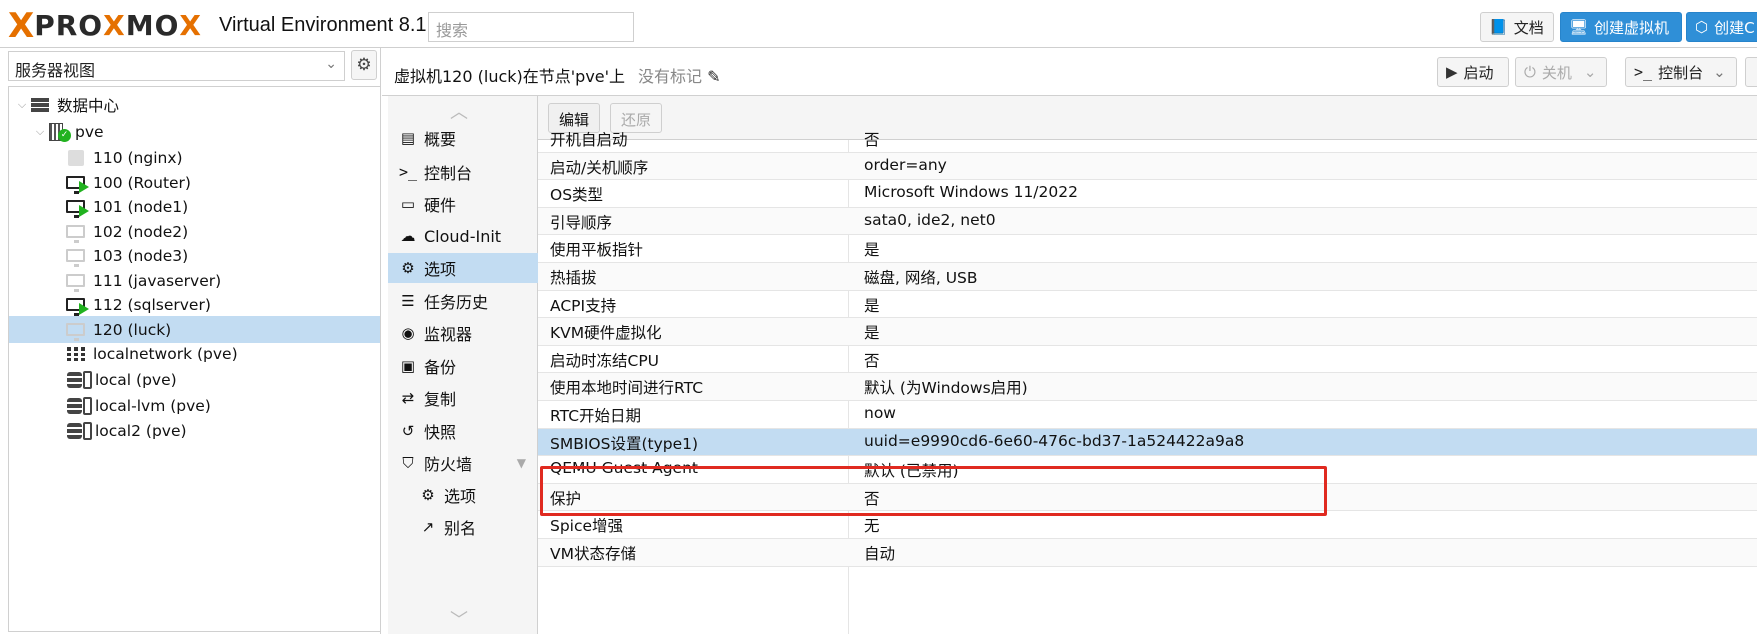 Image resolution: width=1757 pixels, height=634 pixels. What do you see at coordinates (408, 333) in the screenshot?
I see `eye-icon: ◉` at bounding box center [408, 333].